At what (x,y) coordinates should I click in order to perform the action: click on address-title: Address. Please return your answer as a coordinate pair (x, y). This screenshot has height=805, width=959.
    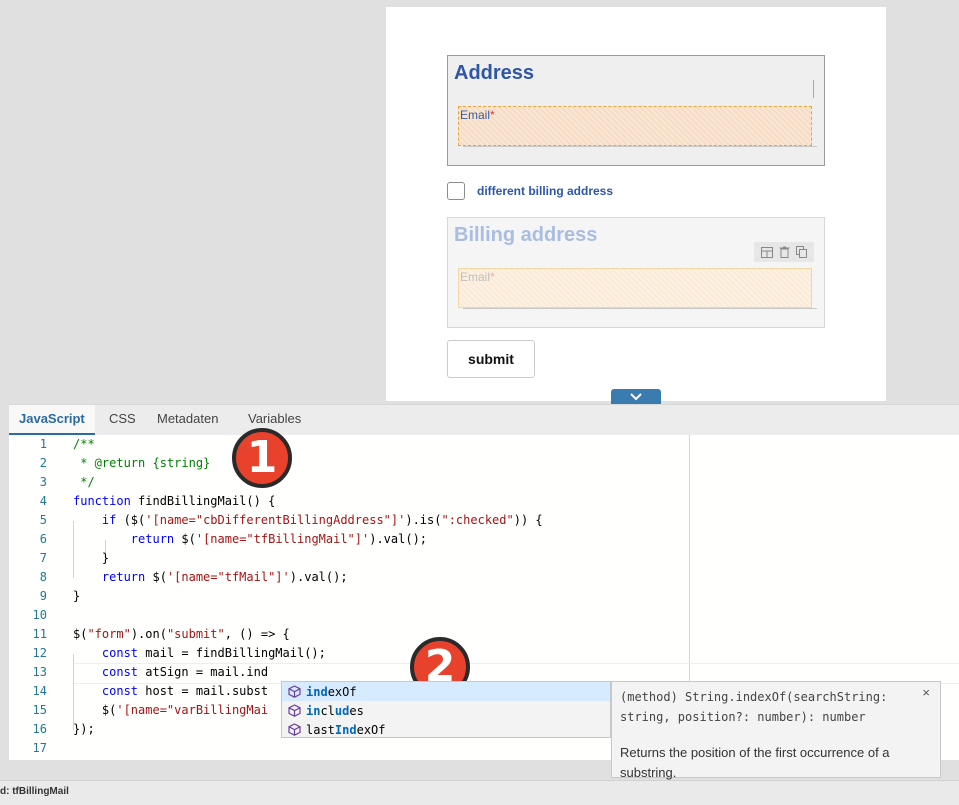
    Looking at the image, I should click on (494, 73).